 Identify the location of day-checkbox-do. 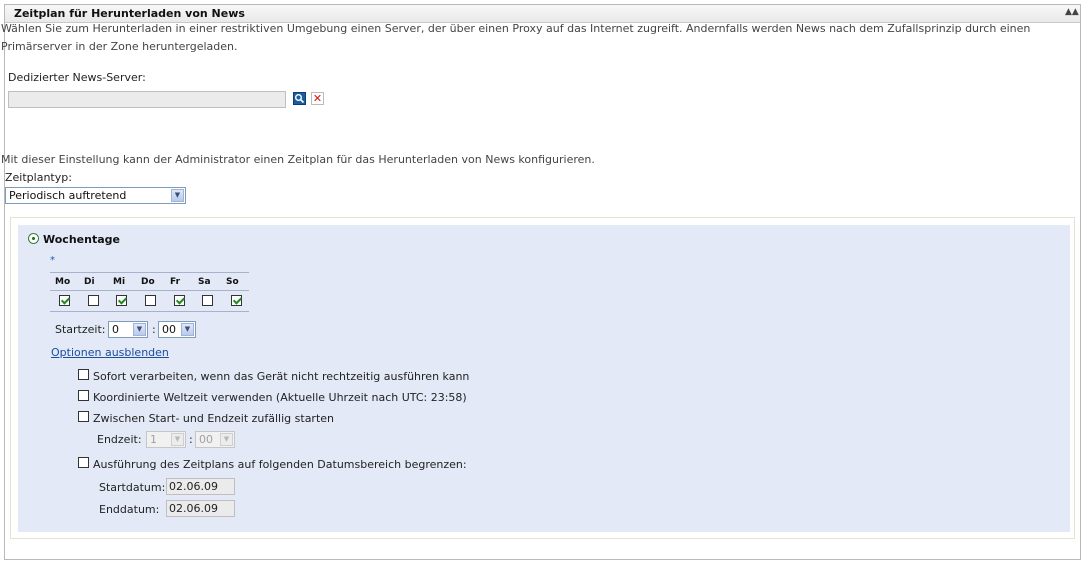
(150, 300).